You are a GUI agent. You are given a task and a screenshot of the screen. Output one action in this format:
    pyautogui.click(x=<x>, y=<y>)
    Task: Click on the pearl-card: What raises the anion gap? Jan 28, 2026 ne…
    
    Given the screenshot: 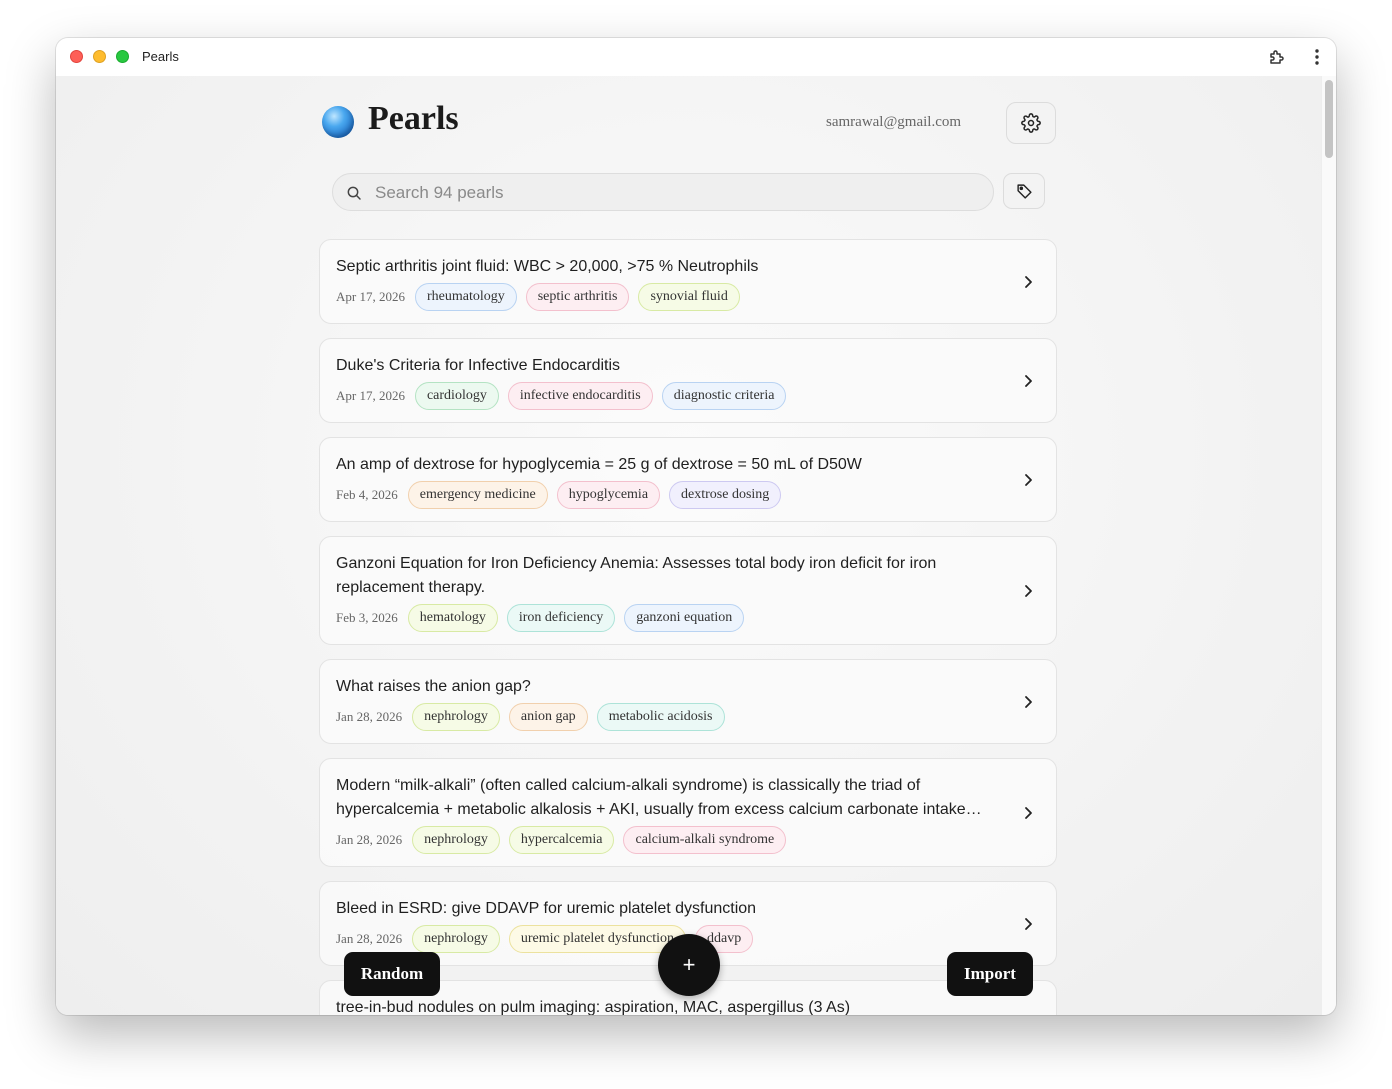 What is the action you would take?
    pyautogui.click(x=688, y=701)
    